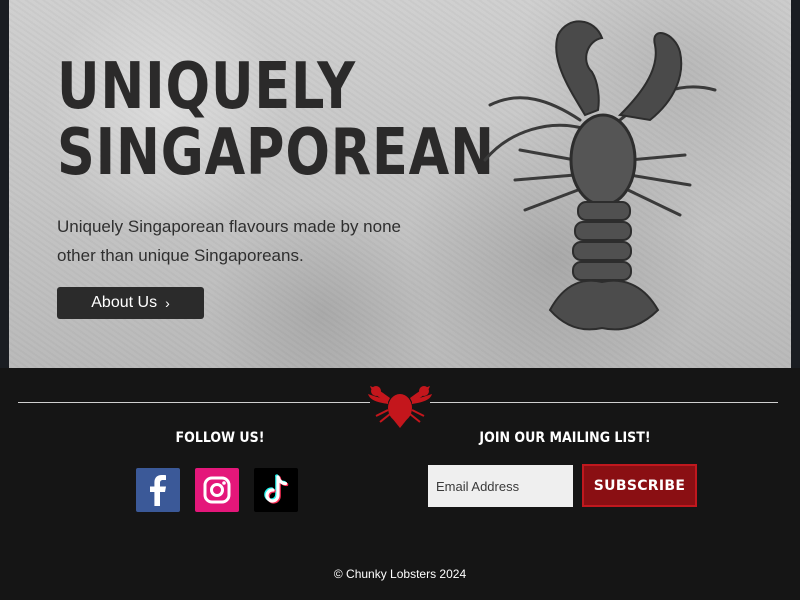 This screenshot has height=600, width=800. I want to click on hero-title-line2: SINGAPOREAN, so click(276, 153).